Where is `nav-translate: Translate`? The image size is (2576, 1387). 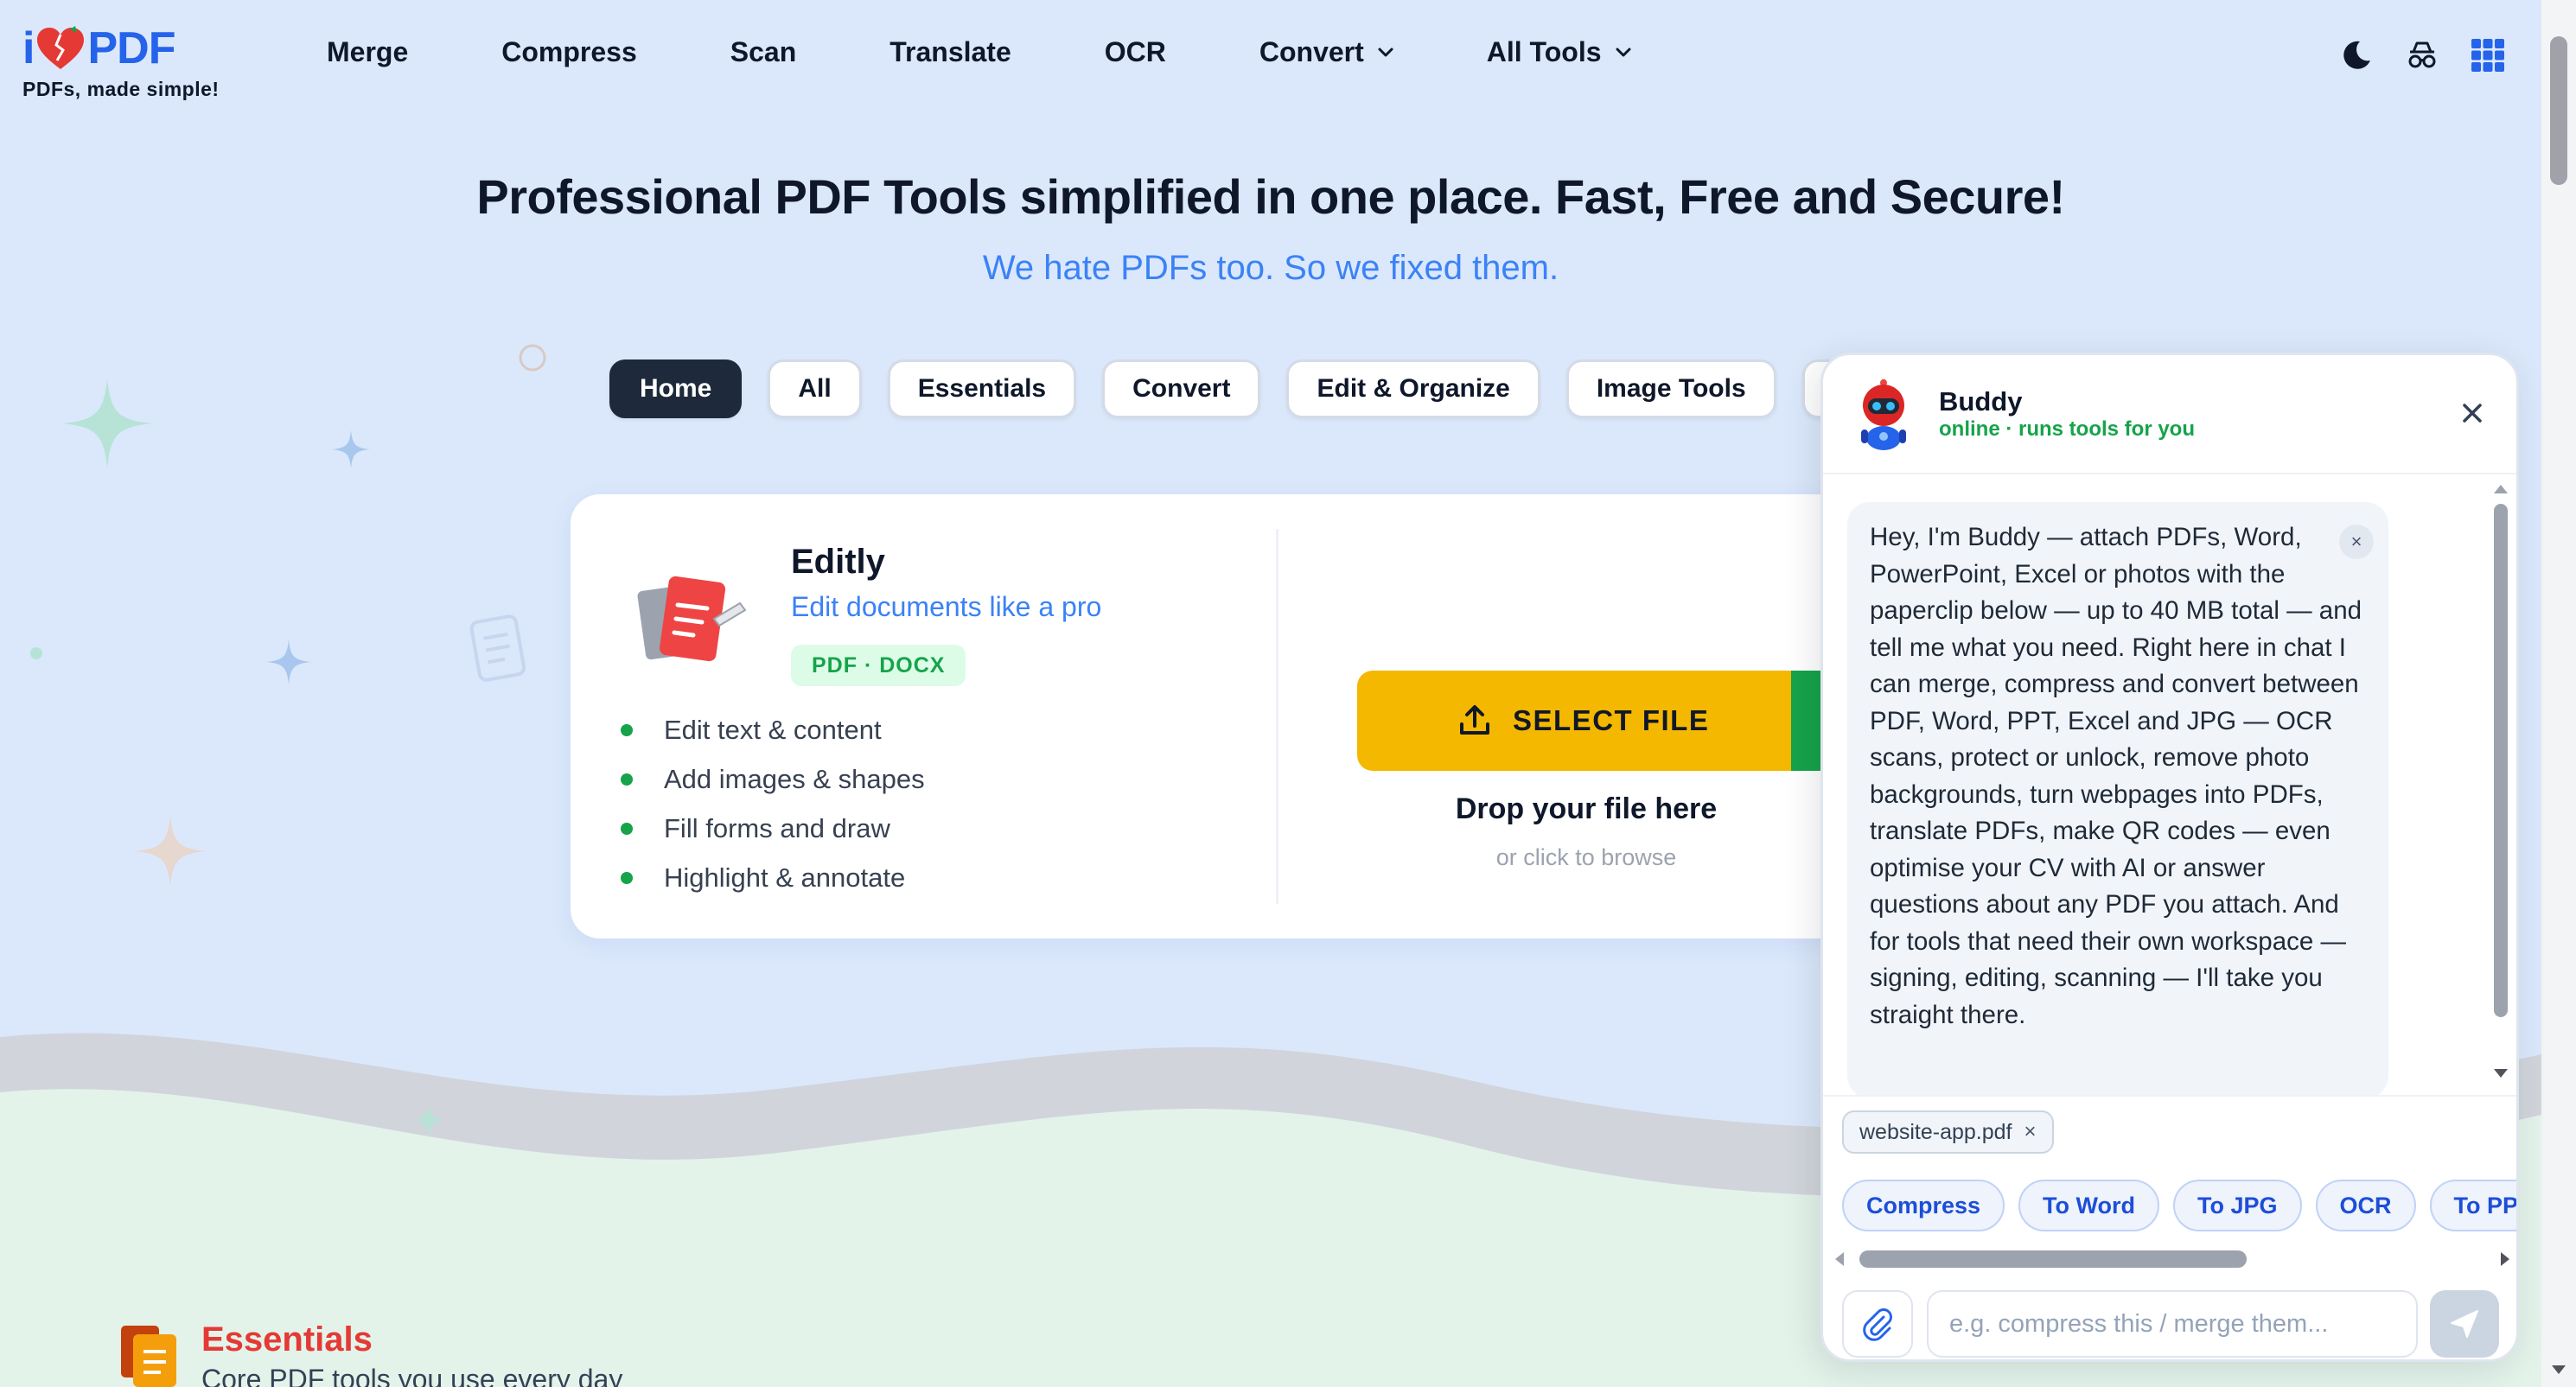 nav-translate: Translate is located at coordinates (950, 52).